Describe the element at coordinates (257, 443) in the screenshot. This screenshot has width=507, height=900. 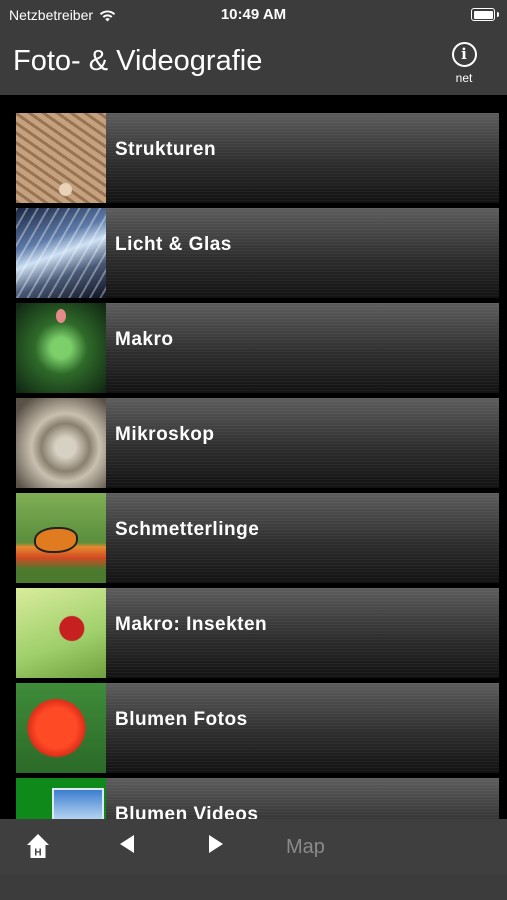
I see `list-item: Mikroskop` at that location.